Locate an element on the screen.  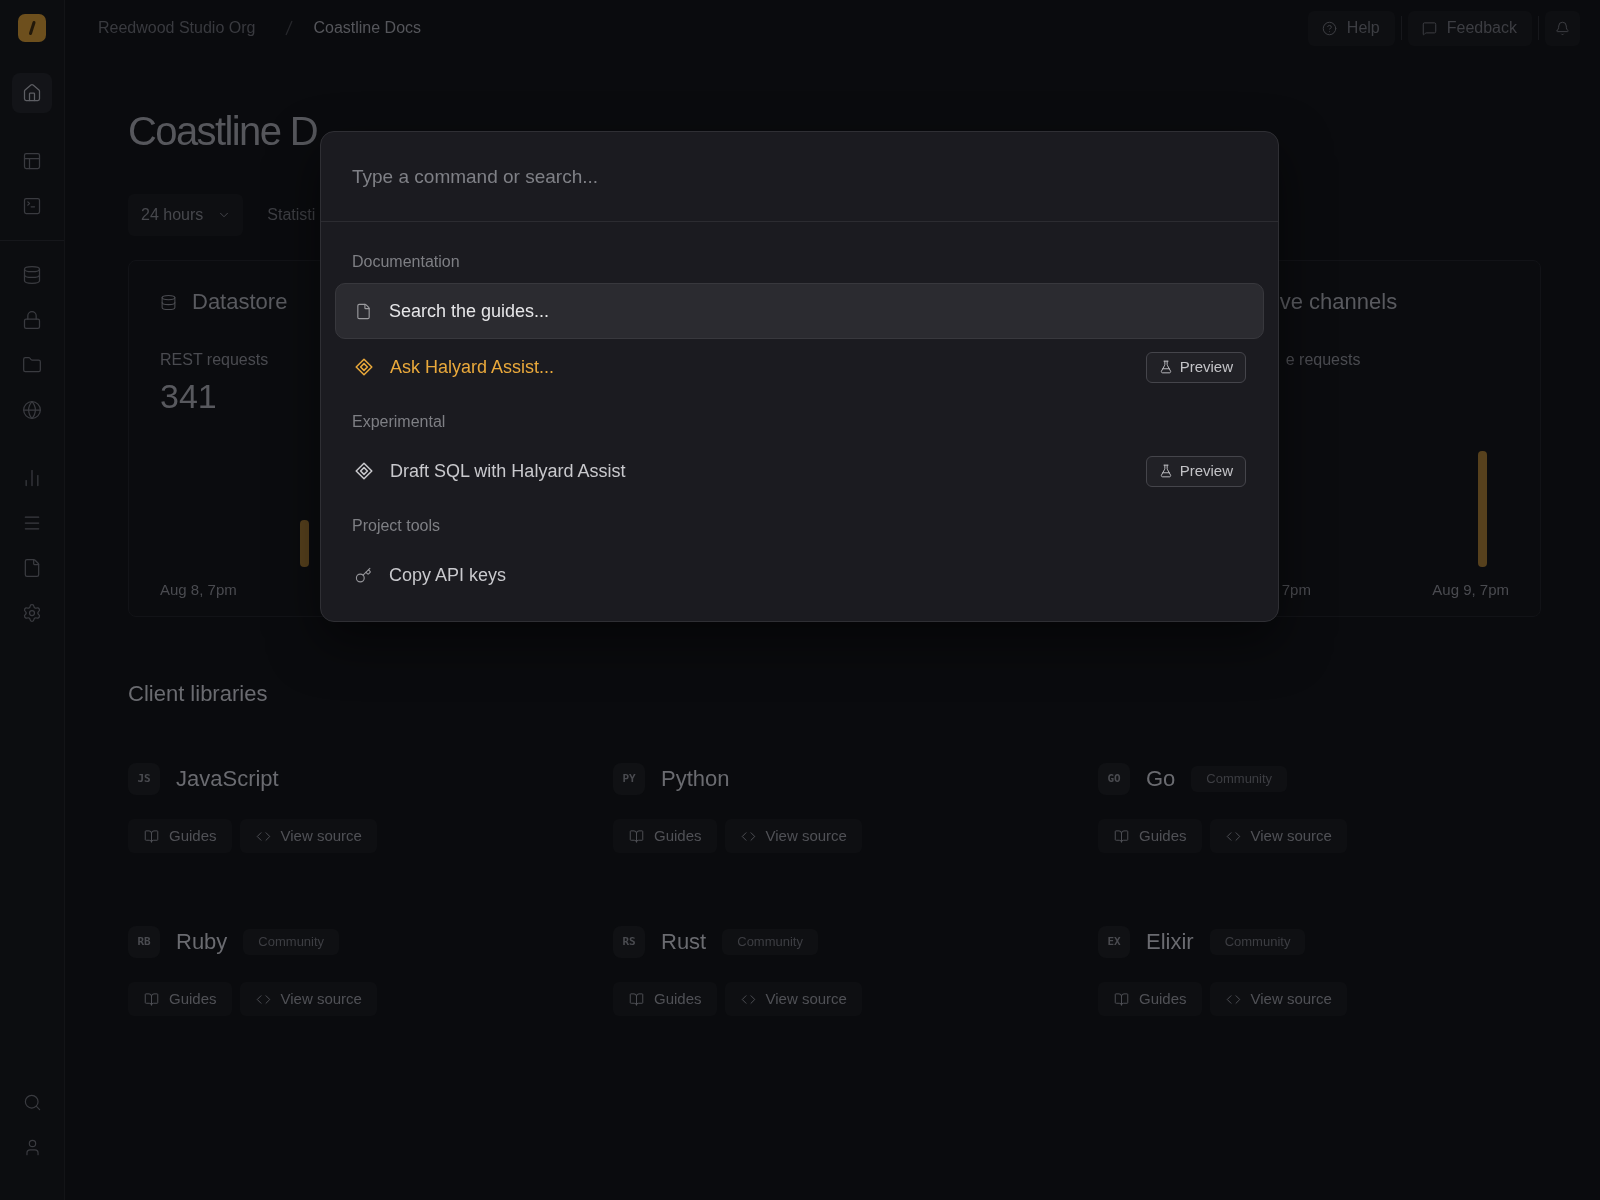
library-code-tile: RS is located at coordinates (629, 942).